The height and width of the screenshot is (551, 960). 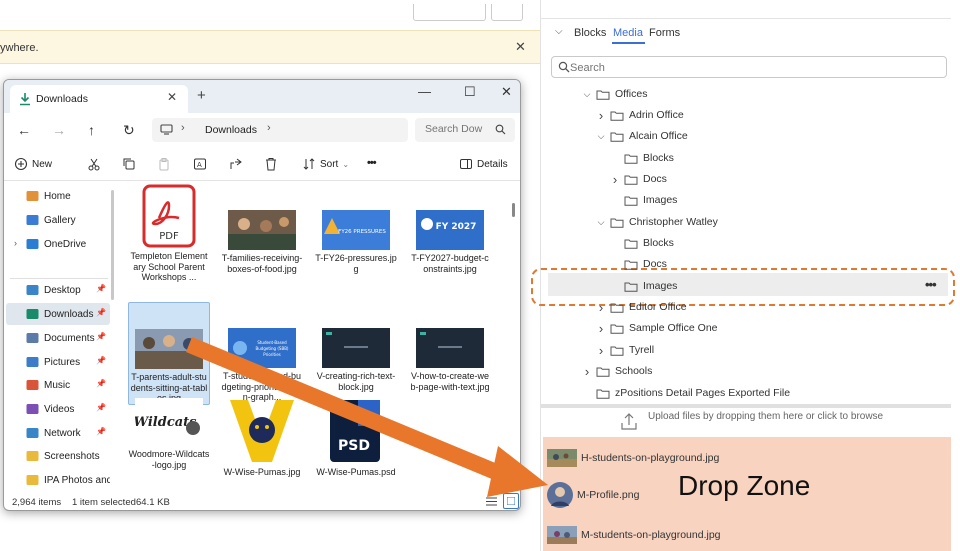 I want to click on sidebar-item-ipa-photos-and-t: IPA Photos and T, so click(x=58, y=480).